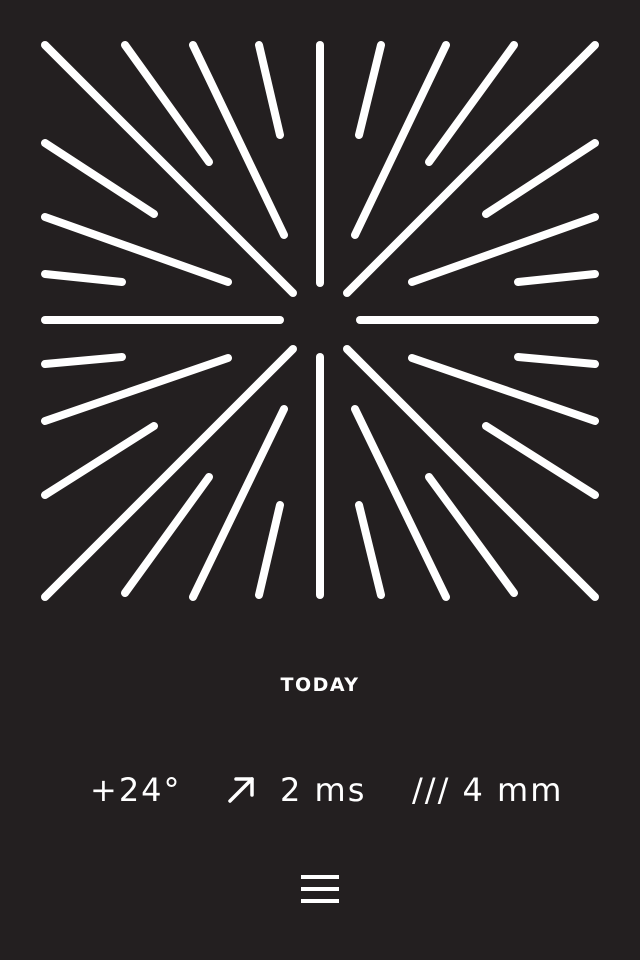  What do you see at coordinates (323, 790) in the screenshot?
I see `wind-speed-value: 2 ms` at bounding box center [323, 790].